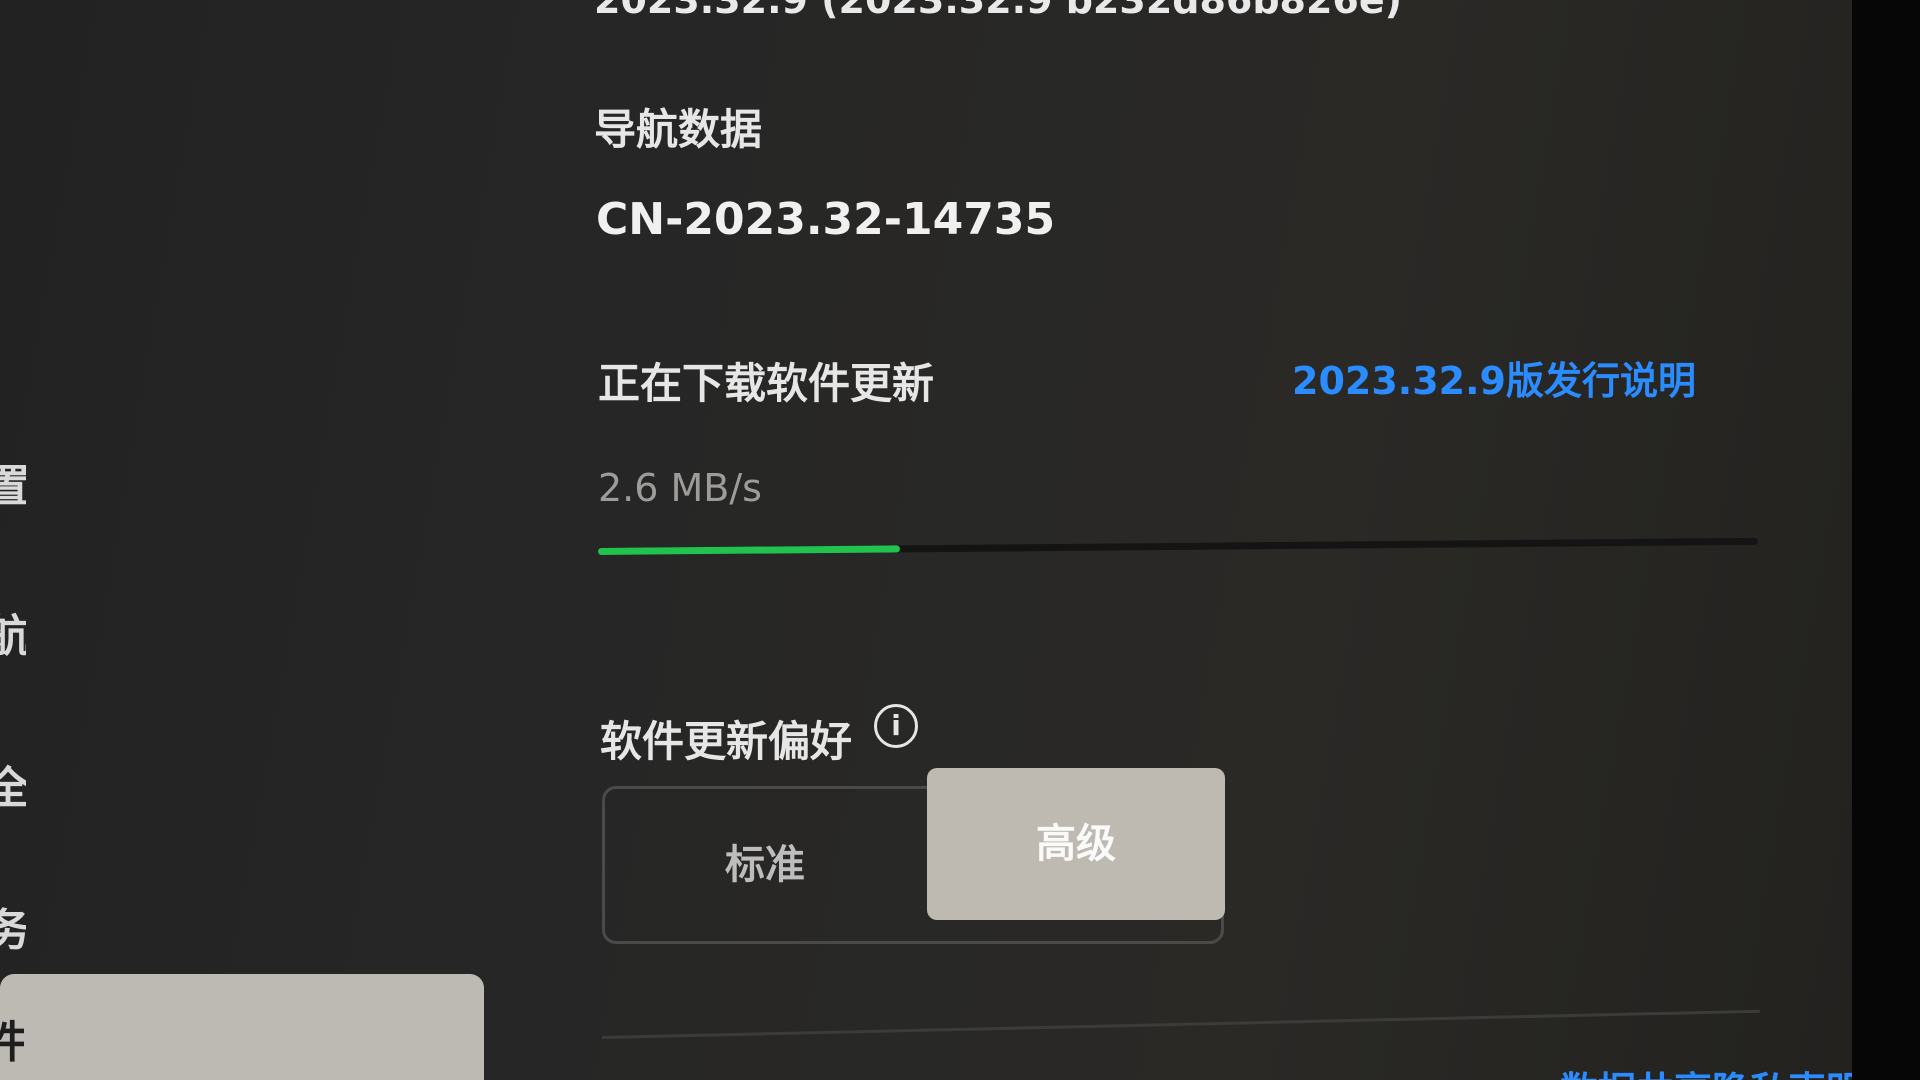 The height and width of the screenshot is (1080, 1920). I want to click on download-progress-fill, so click(748, 550).